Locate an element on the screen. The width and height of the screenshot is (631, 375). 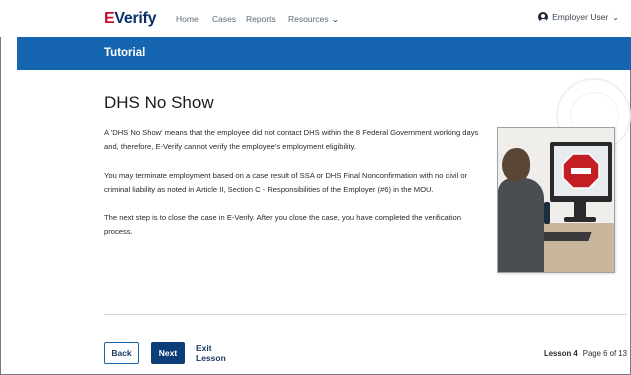
stop-sign-icon is located at coordinates (581, 171).